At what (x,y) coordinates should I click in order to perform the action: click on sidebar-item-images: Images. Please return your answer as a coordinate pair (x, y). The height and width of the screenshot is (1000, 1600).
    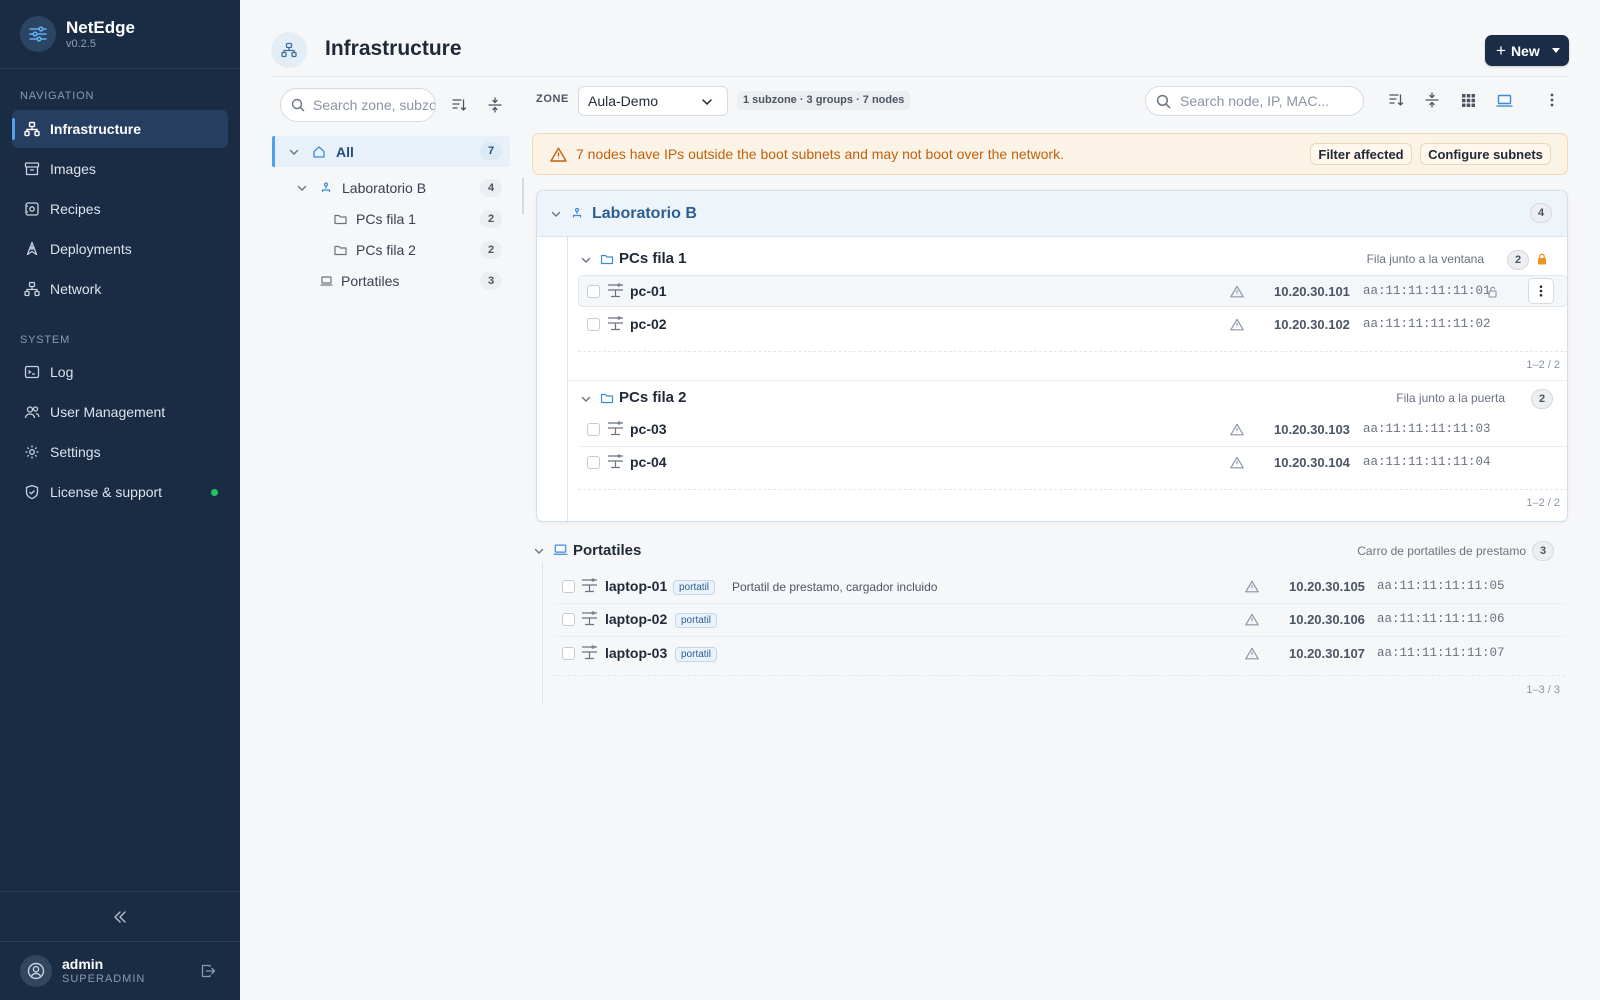
    Looking at the image, I should click on (120, 169).